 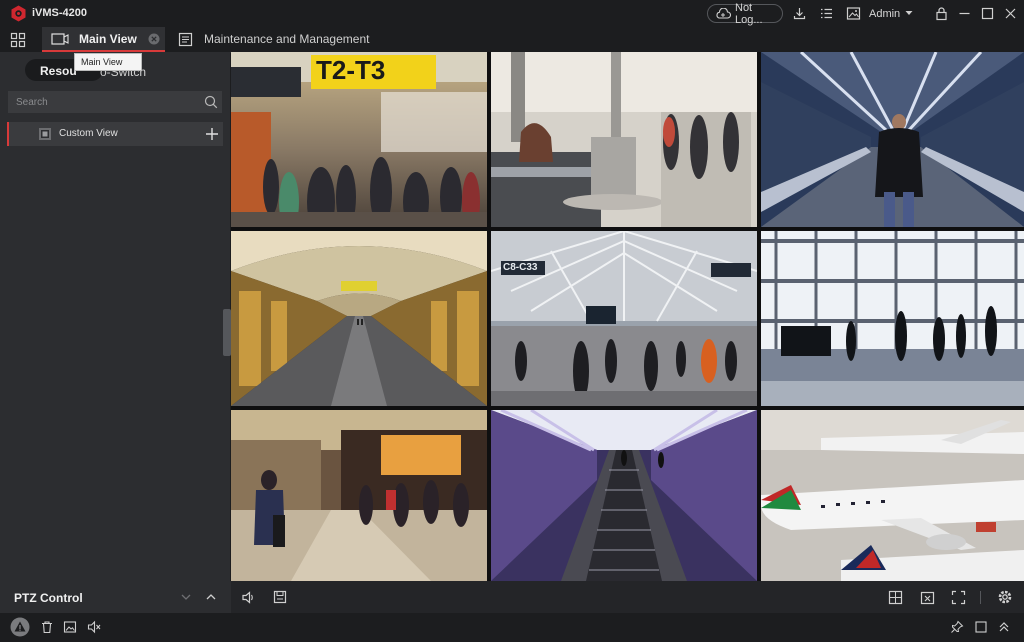 What do you see at coordinates (624, 318) in the screenshot?
I see `camera-window: C8-C33` at bounding box center [624, 318].